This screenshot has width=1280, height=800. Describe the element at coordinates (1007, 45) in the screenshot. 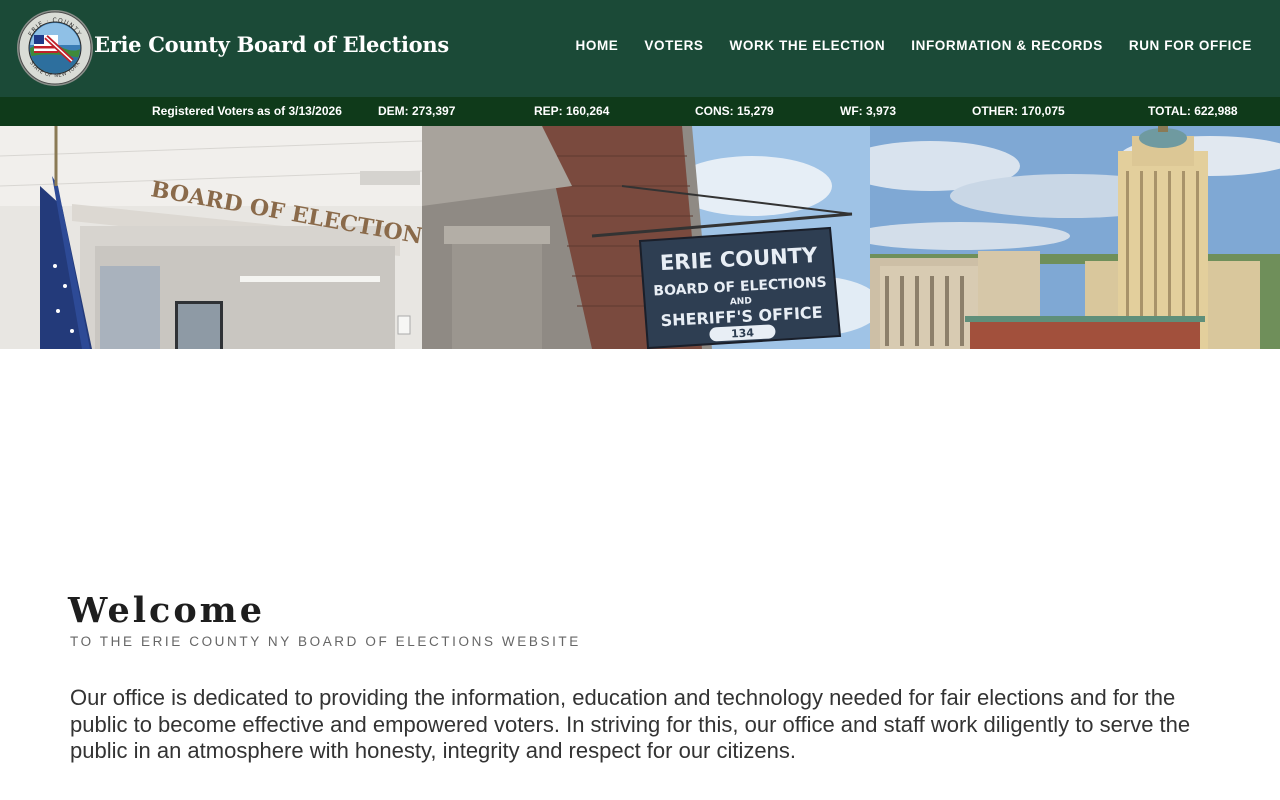

I see `nav-information-records: INFORMATION & RECORDS` at that location.